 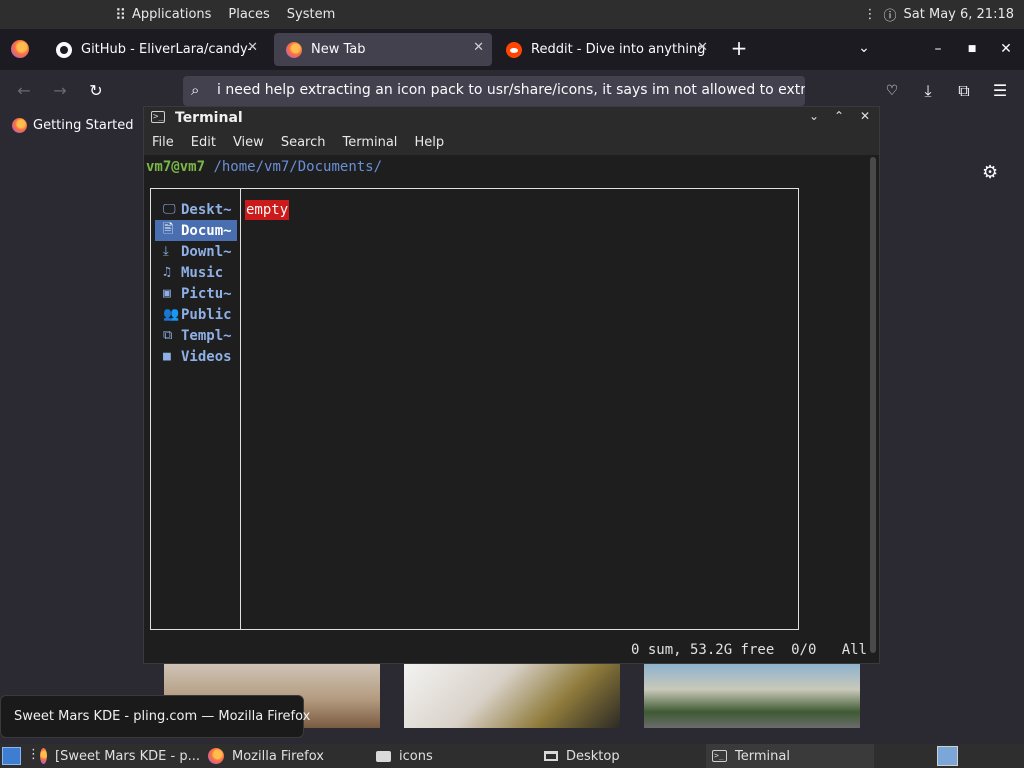 I want to click on bookmark-label: Downl~, so click(x=206, y=251).